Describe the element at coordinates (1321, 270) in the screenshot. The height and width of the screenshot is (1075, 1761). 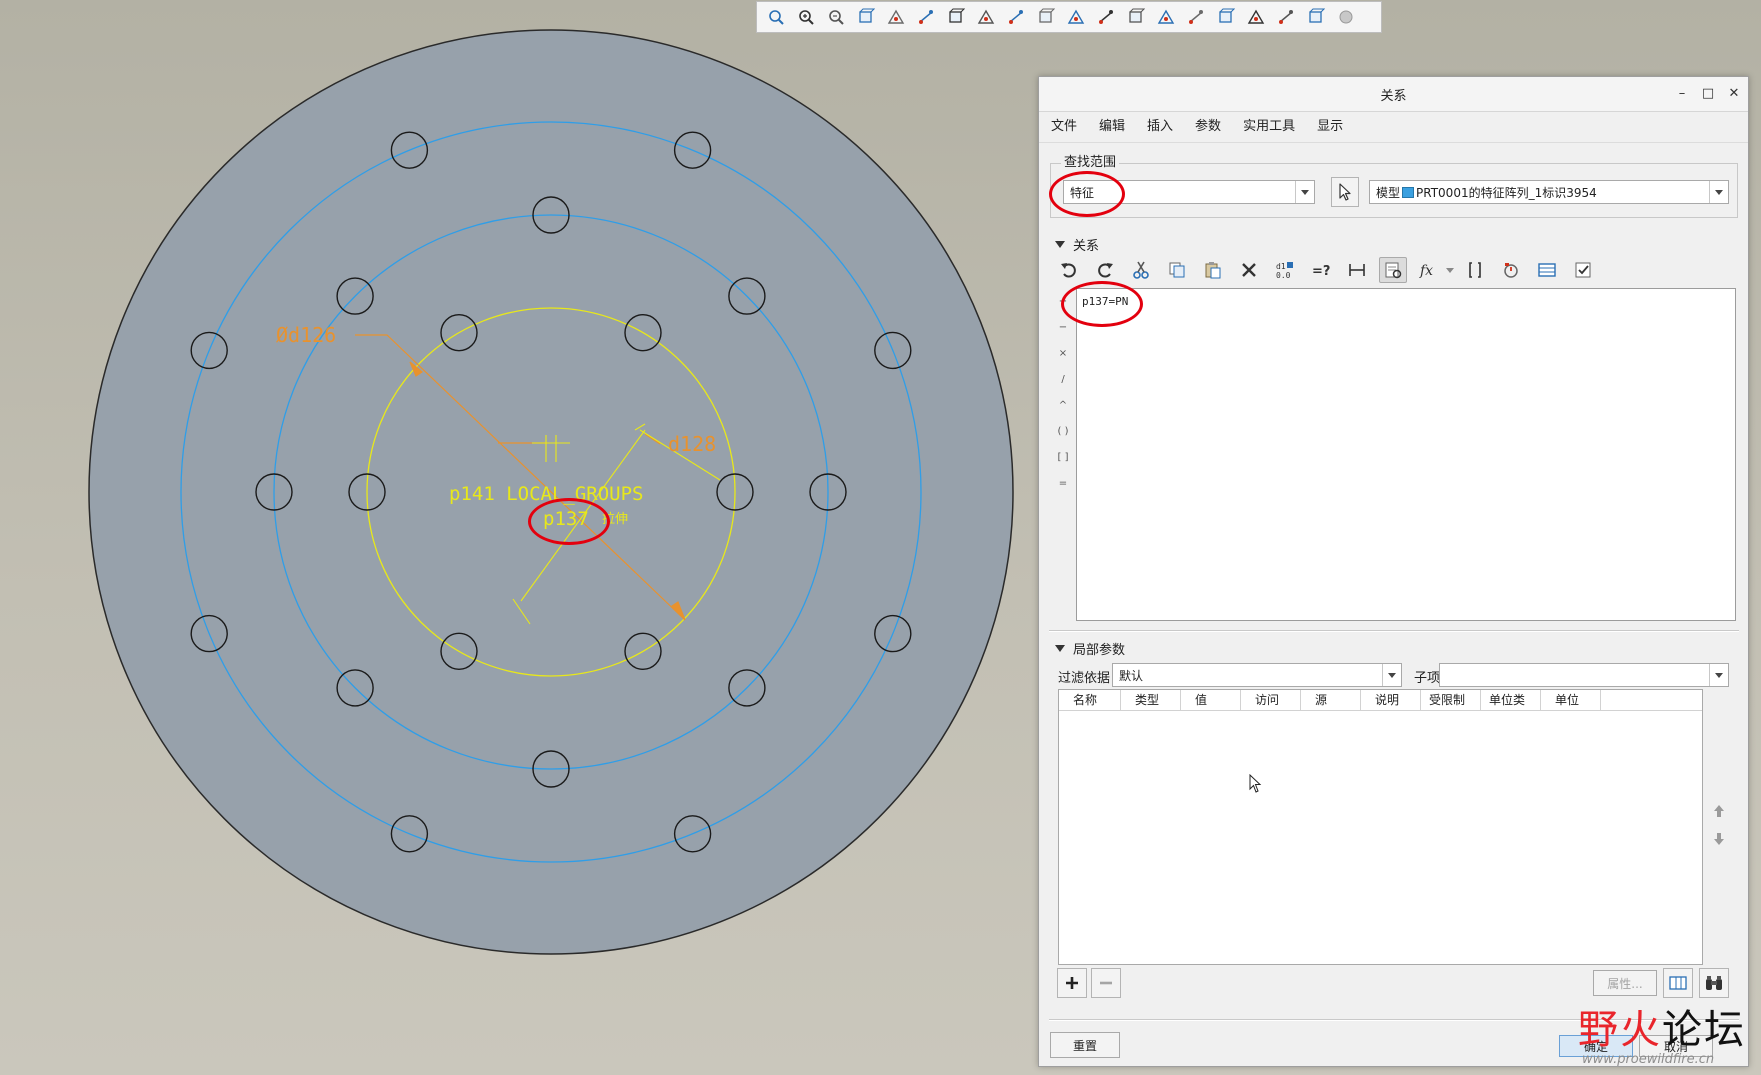
I see `evaluate-button: =?` at that location.